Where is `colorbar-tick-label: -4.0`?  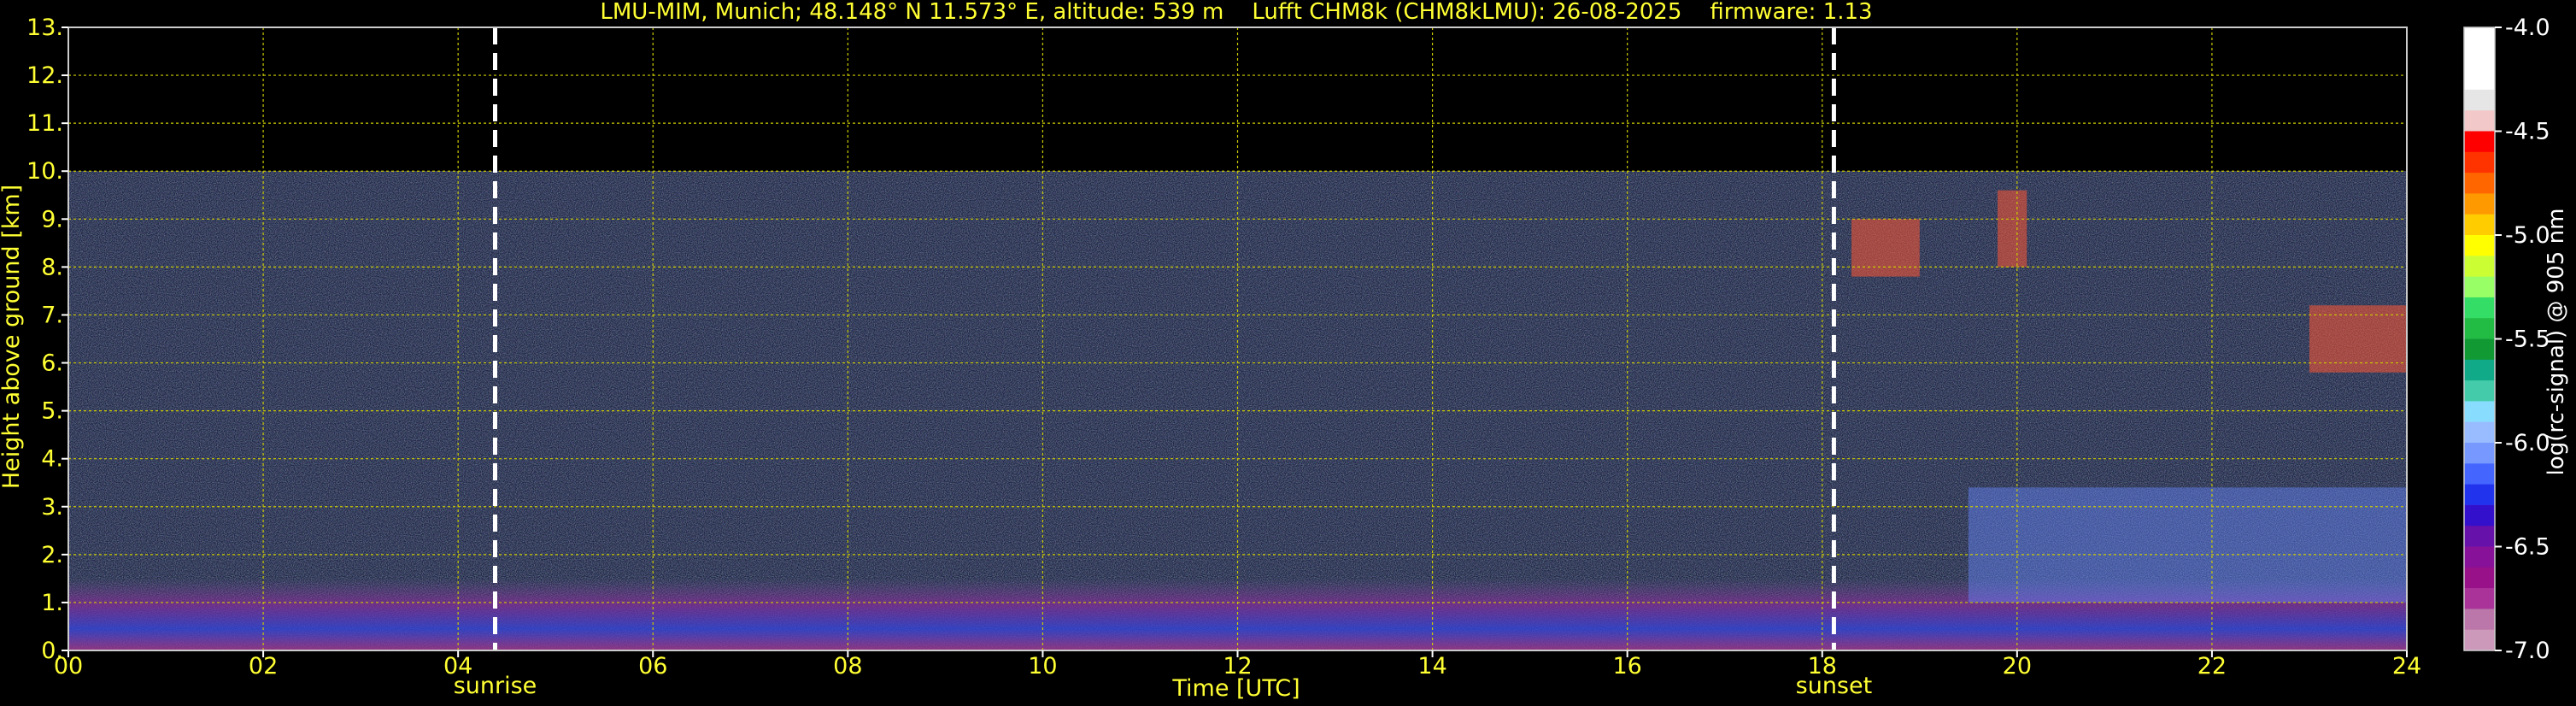
colorbar-tick-label: -4.0 is located at coordinates (2527, 28).